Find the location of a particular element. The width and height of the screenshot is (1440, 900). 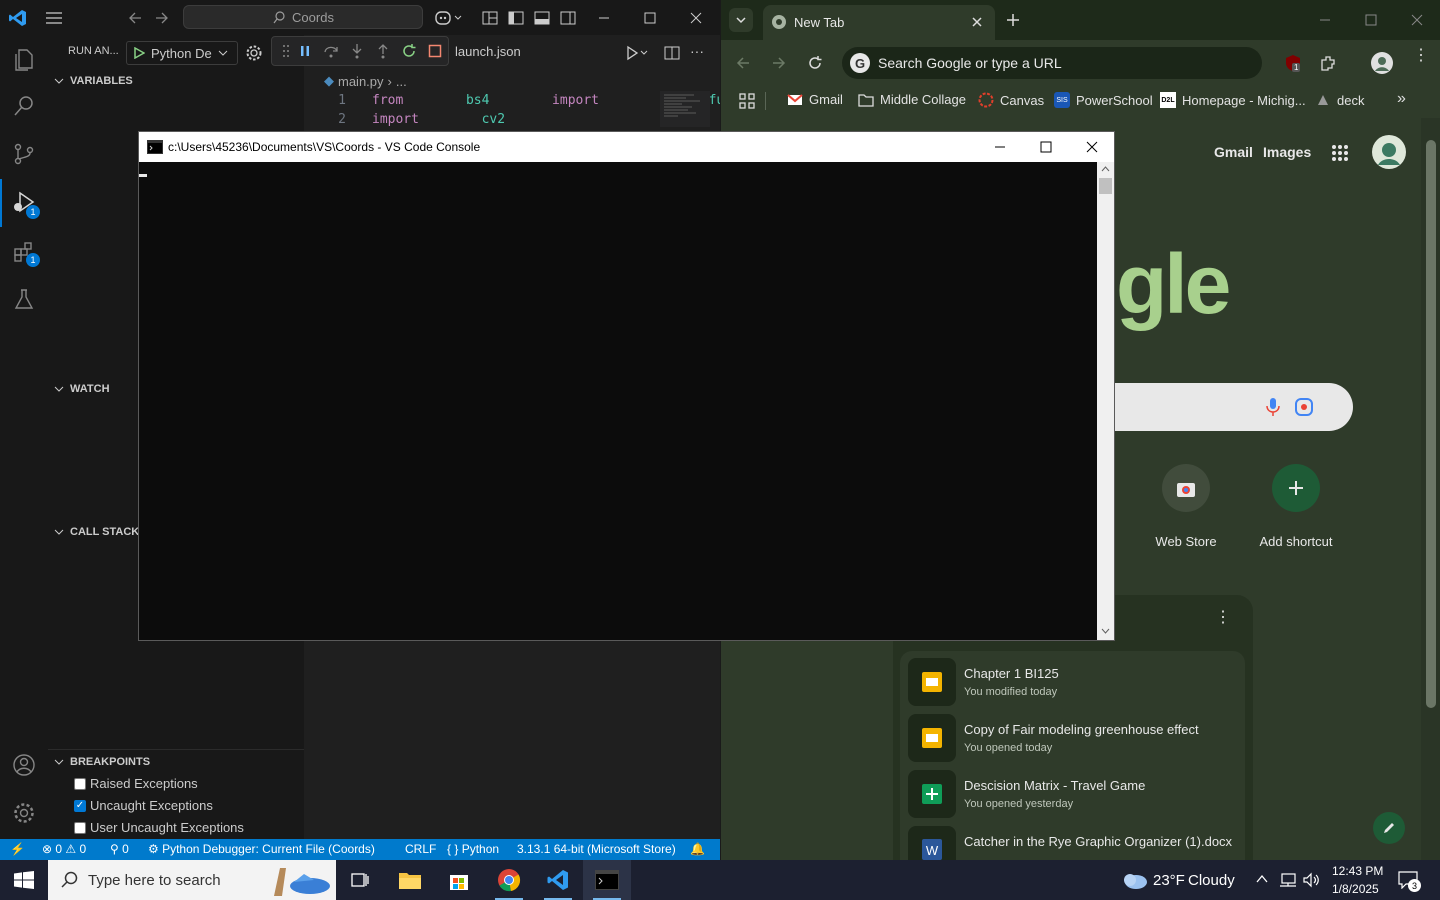

stop-icon is located at coordinates (435, 51).